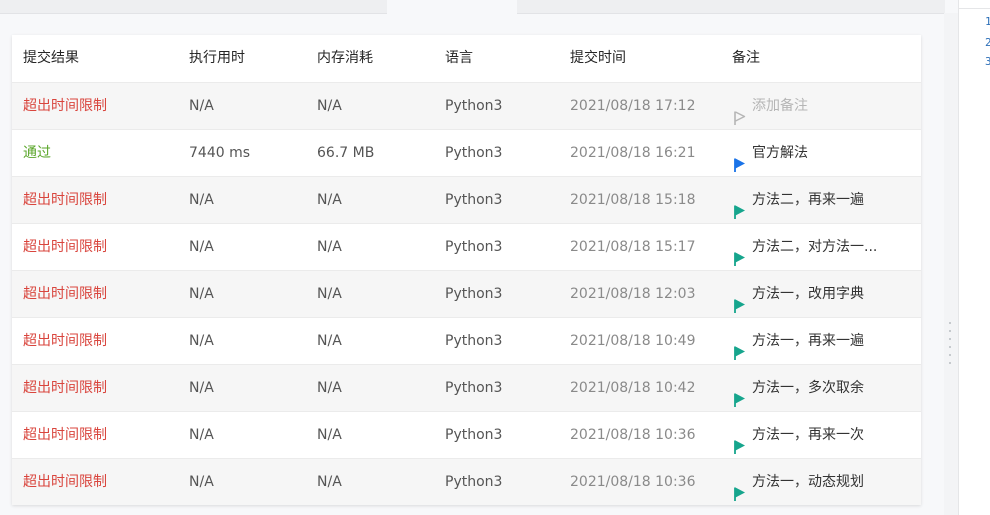 This screenshot has height=515, width=990. I want to click on submissions-tab, so click(452, 7).